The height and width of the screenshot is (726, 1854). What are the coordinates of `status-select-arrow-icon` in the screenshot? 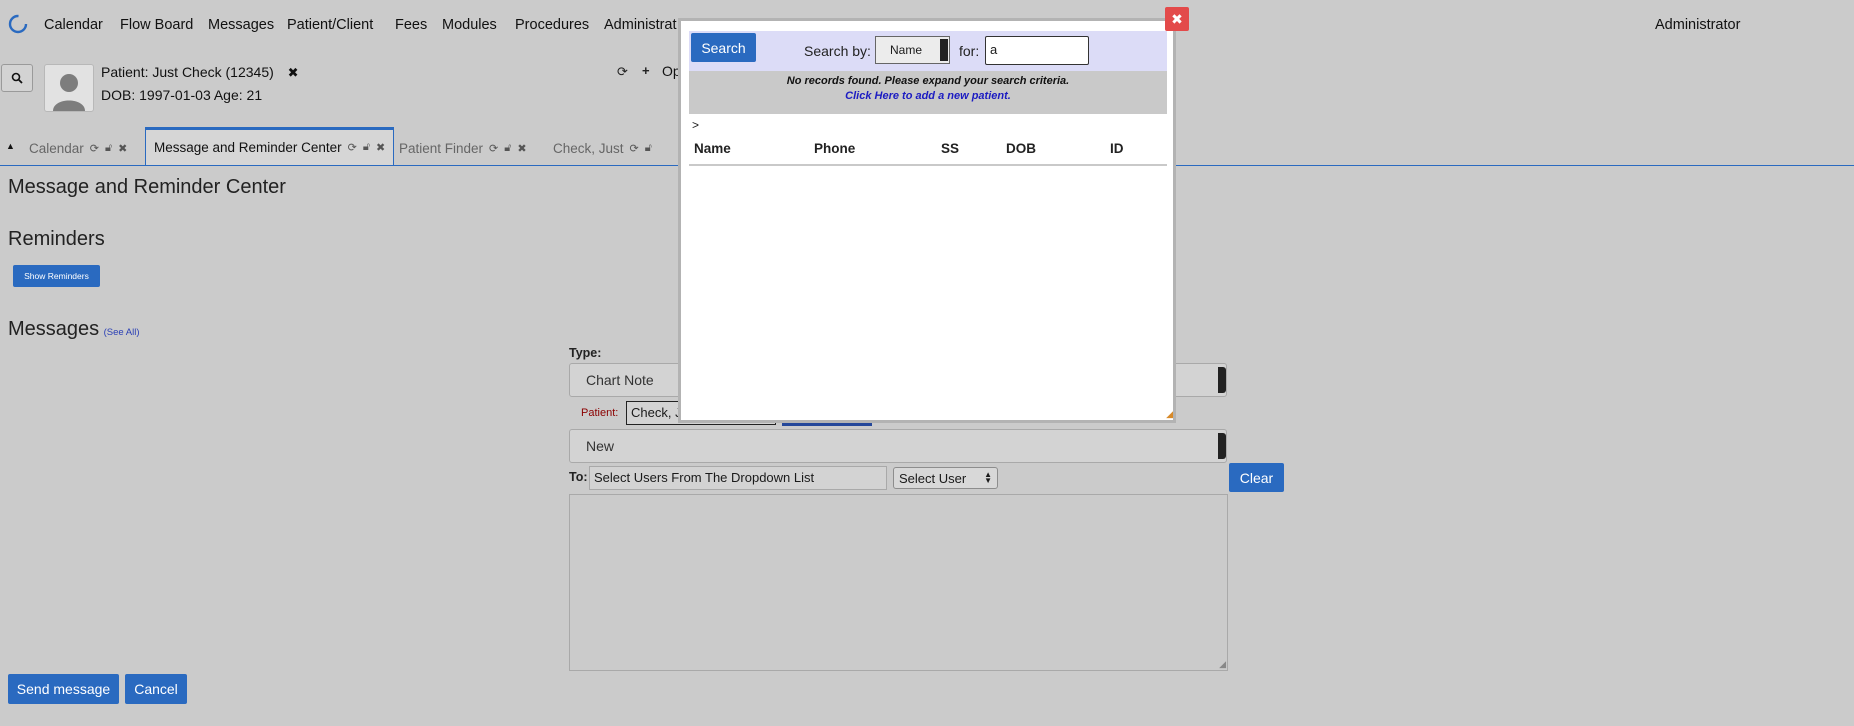 It's located at (1222, 446).